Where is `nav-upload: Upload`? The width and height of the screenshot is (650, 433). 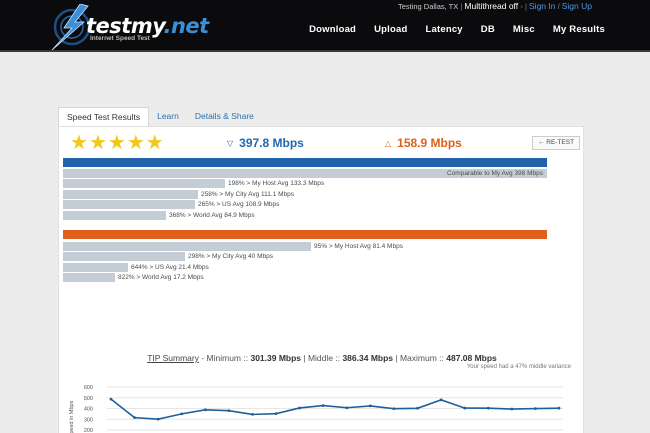 nav-upload: Upload is located at coordinates (390, 29).